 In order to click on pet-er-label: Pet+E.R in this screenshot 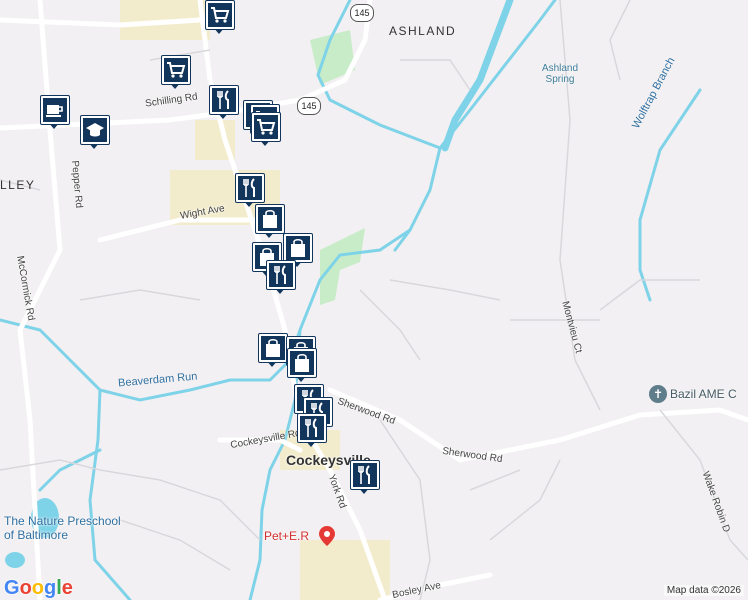, I will do `click(286, 536)`.